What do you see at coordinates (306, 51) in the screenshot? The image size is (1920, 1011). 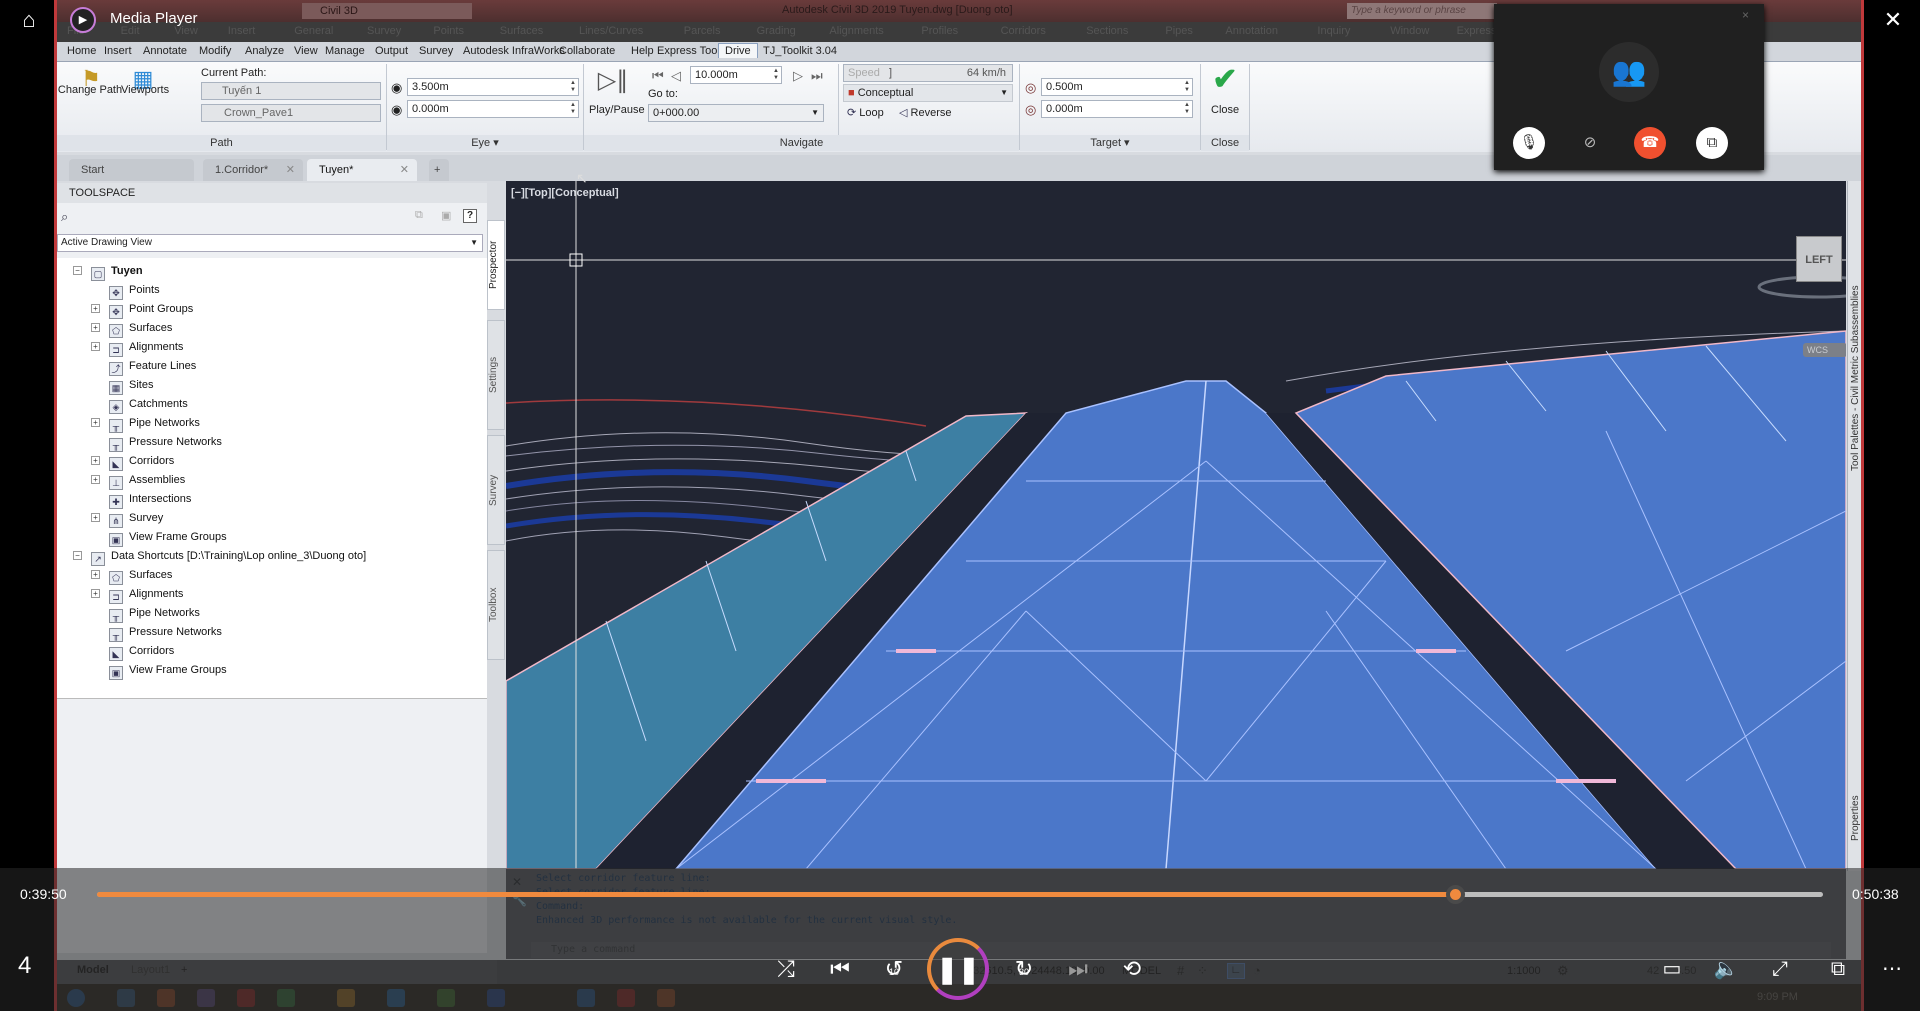 I see `ribbon-tab-view: View` at bounding box center [306, 51].